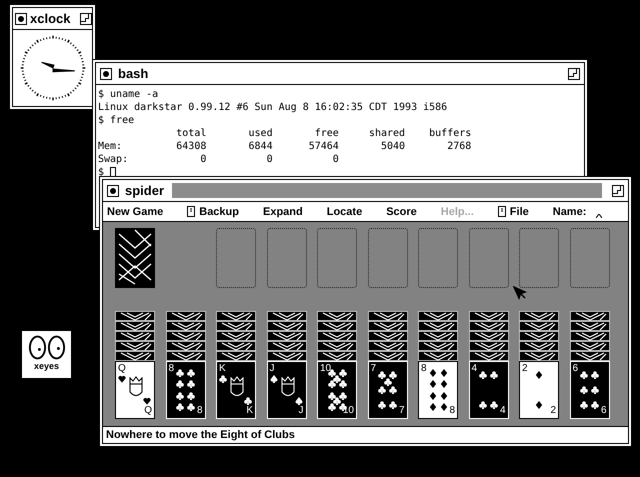 The image size is (640, 477). What do you see at coordinates (47, 366) in the screenshot?
I see `app-label: xeyes` at bounding box center [47, 366].